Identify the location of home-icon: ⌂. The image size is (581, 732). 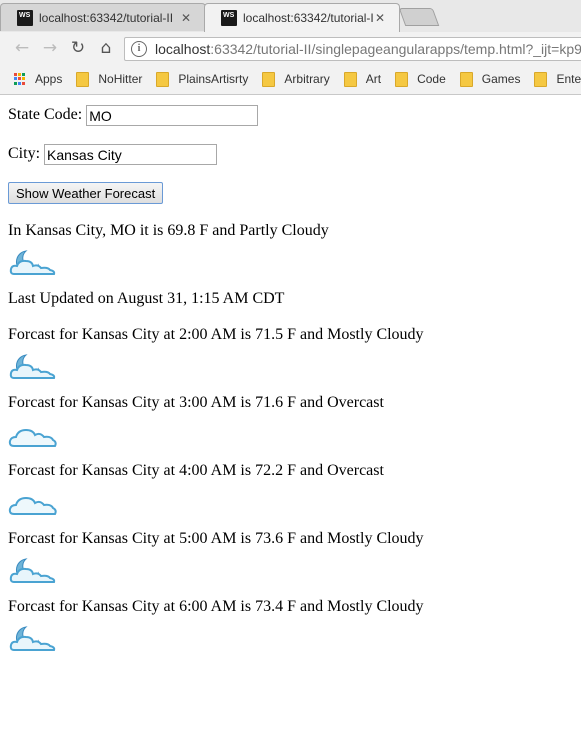
(106, 48).